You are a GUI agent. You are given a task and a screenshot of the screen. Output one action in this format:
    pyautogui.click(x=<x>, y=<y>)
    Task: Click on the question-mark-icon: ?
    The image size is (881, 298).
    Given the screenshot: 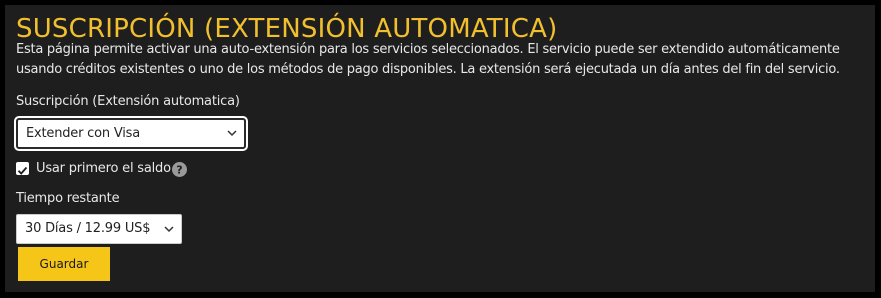 What is the action you would take?
    pyautogui.click(x=179, y=169)
    